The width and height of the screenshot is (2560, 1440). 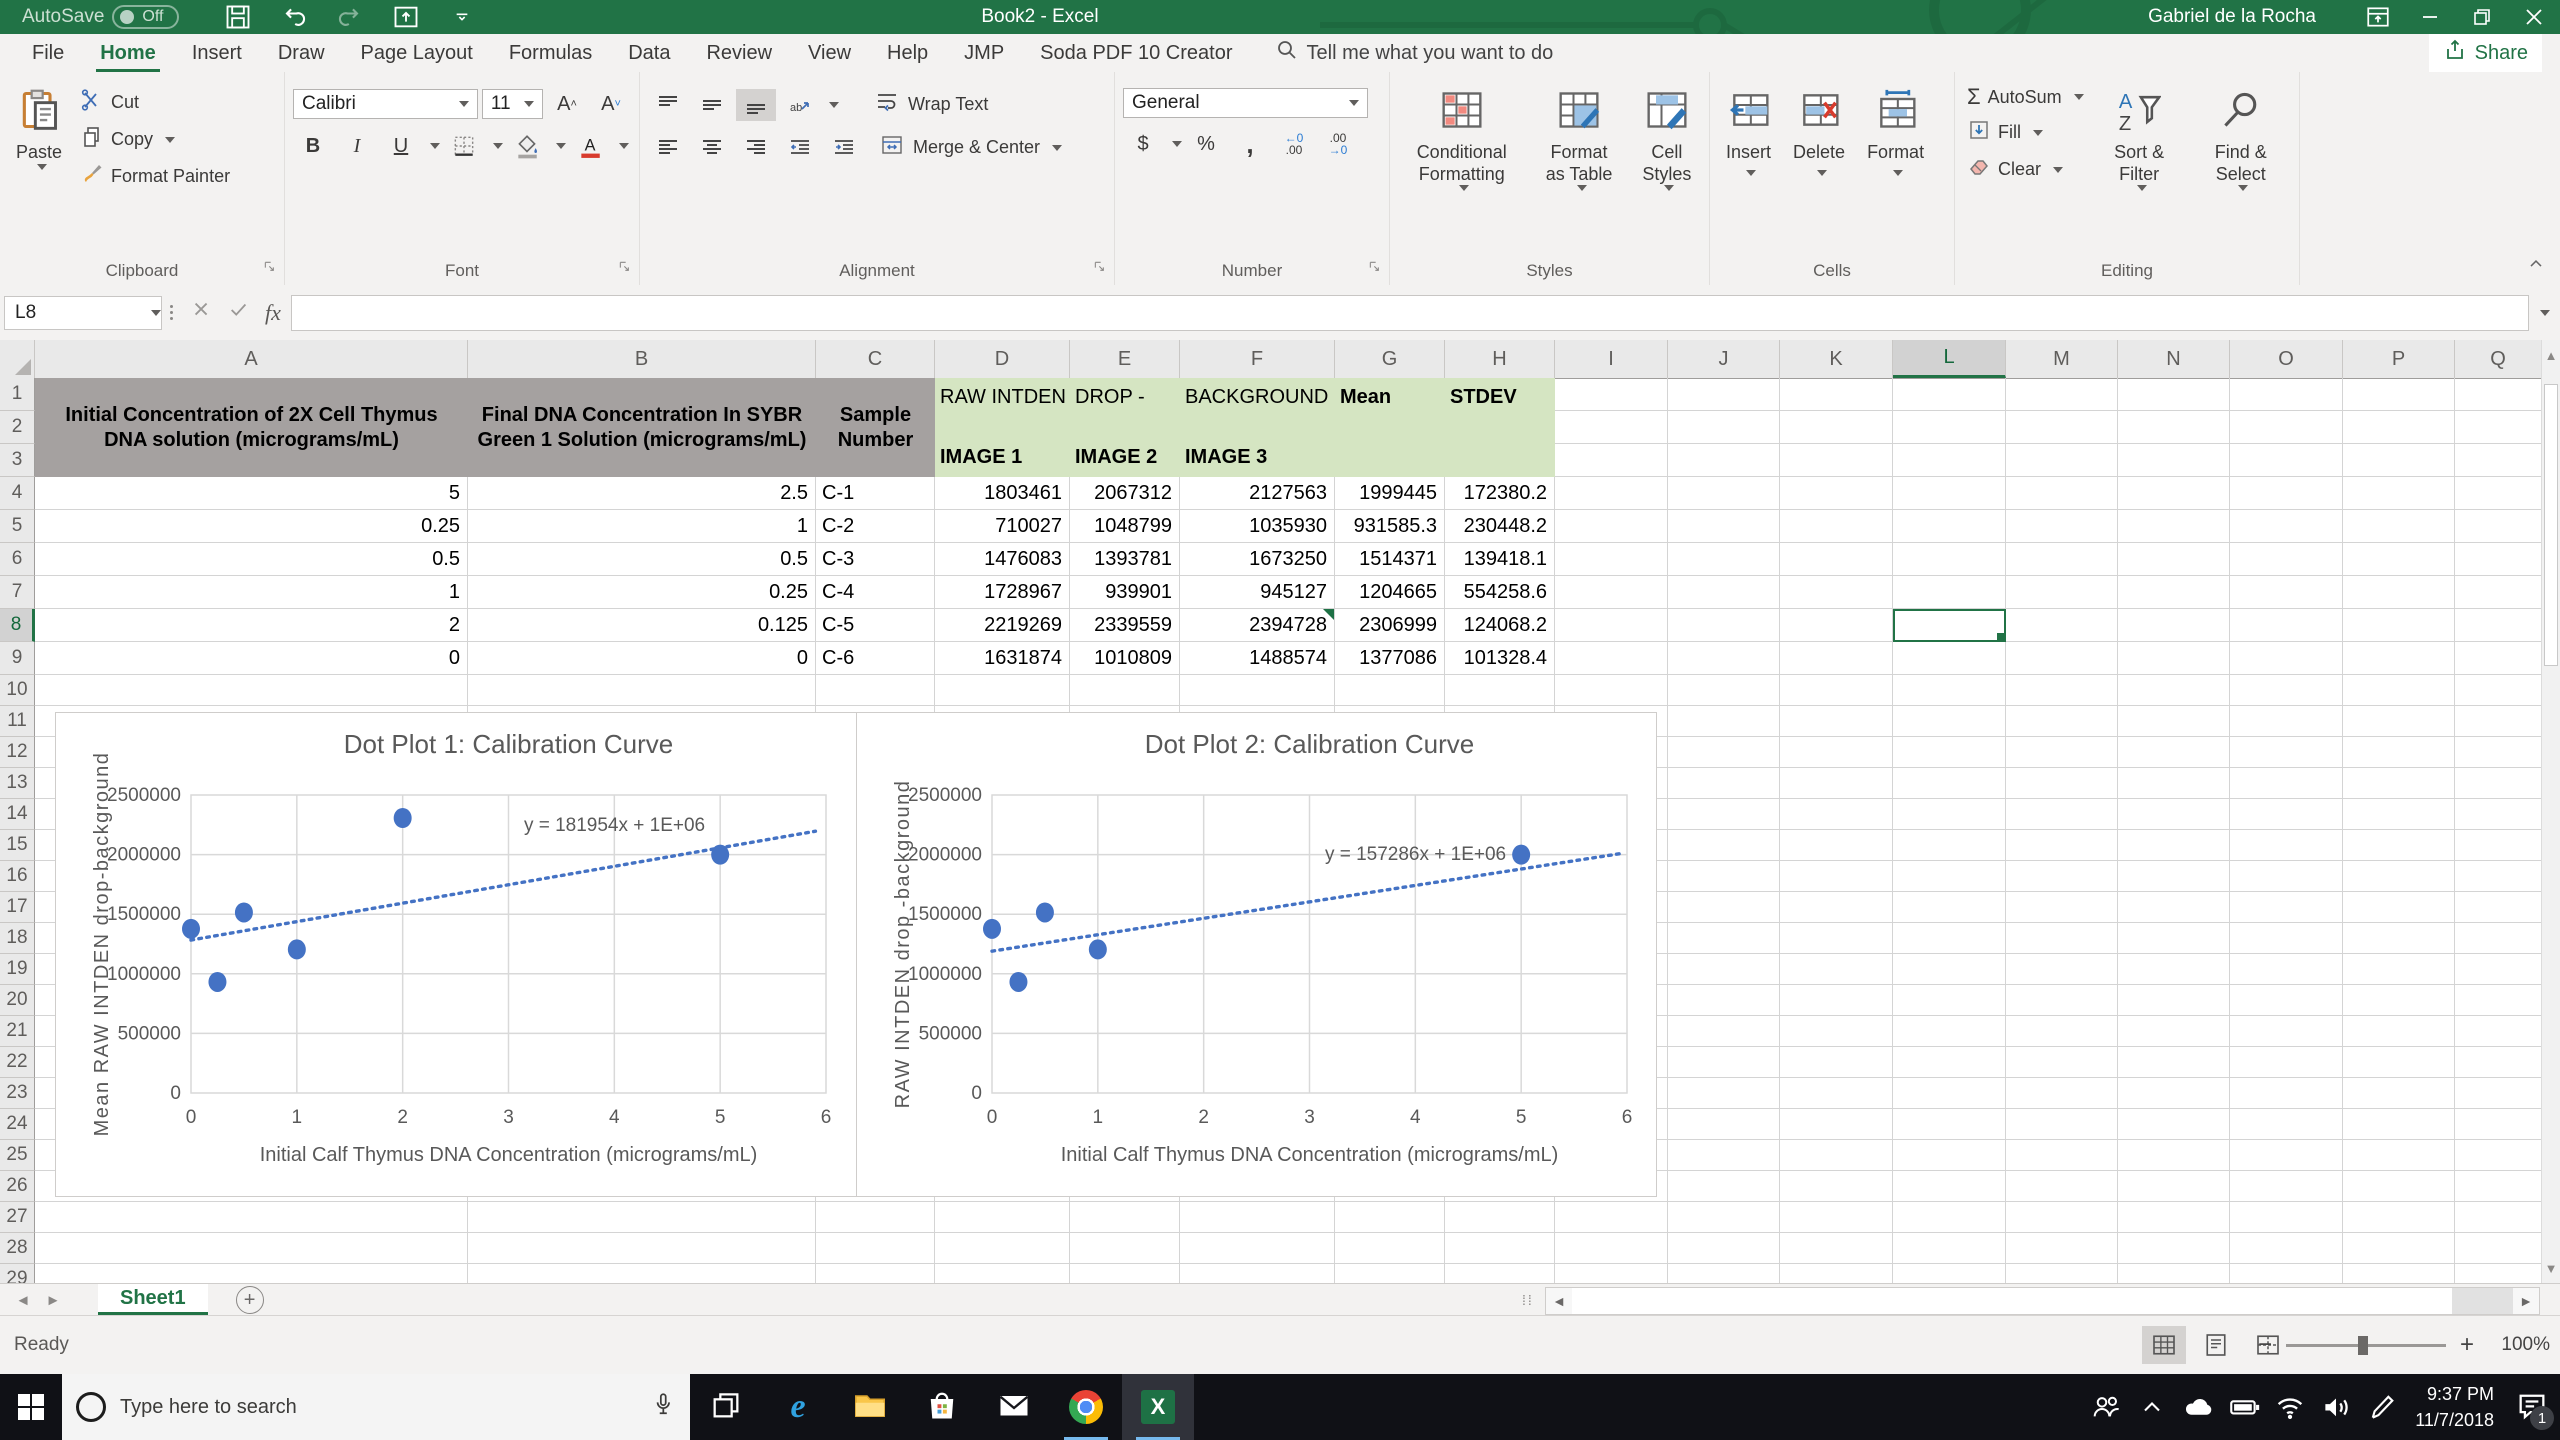 What do you see at coordinates (401, 146) in the screenshot?
I see `underline-button: U` at bounding box center [401, 146].